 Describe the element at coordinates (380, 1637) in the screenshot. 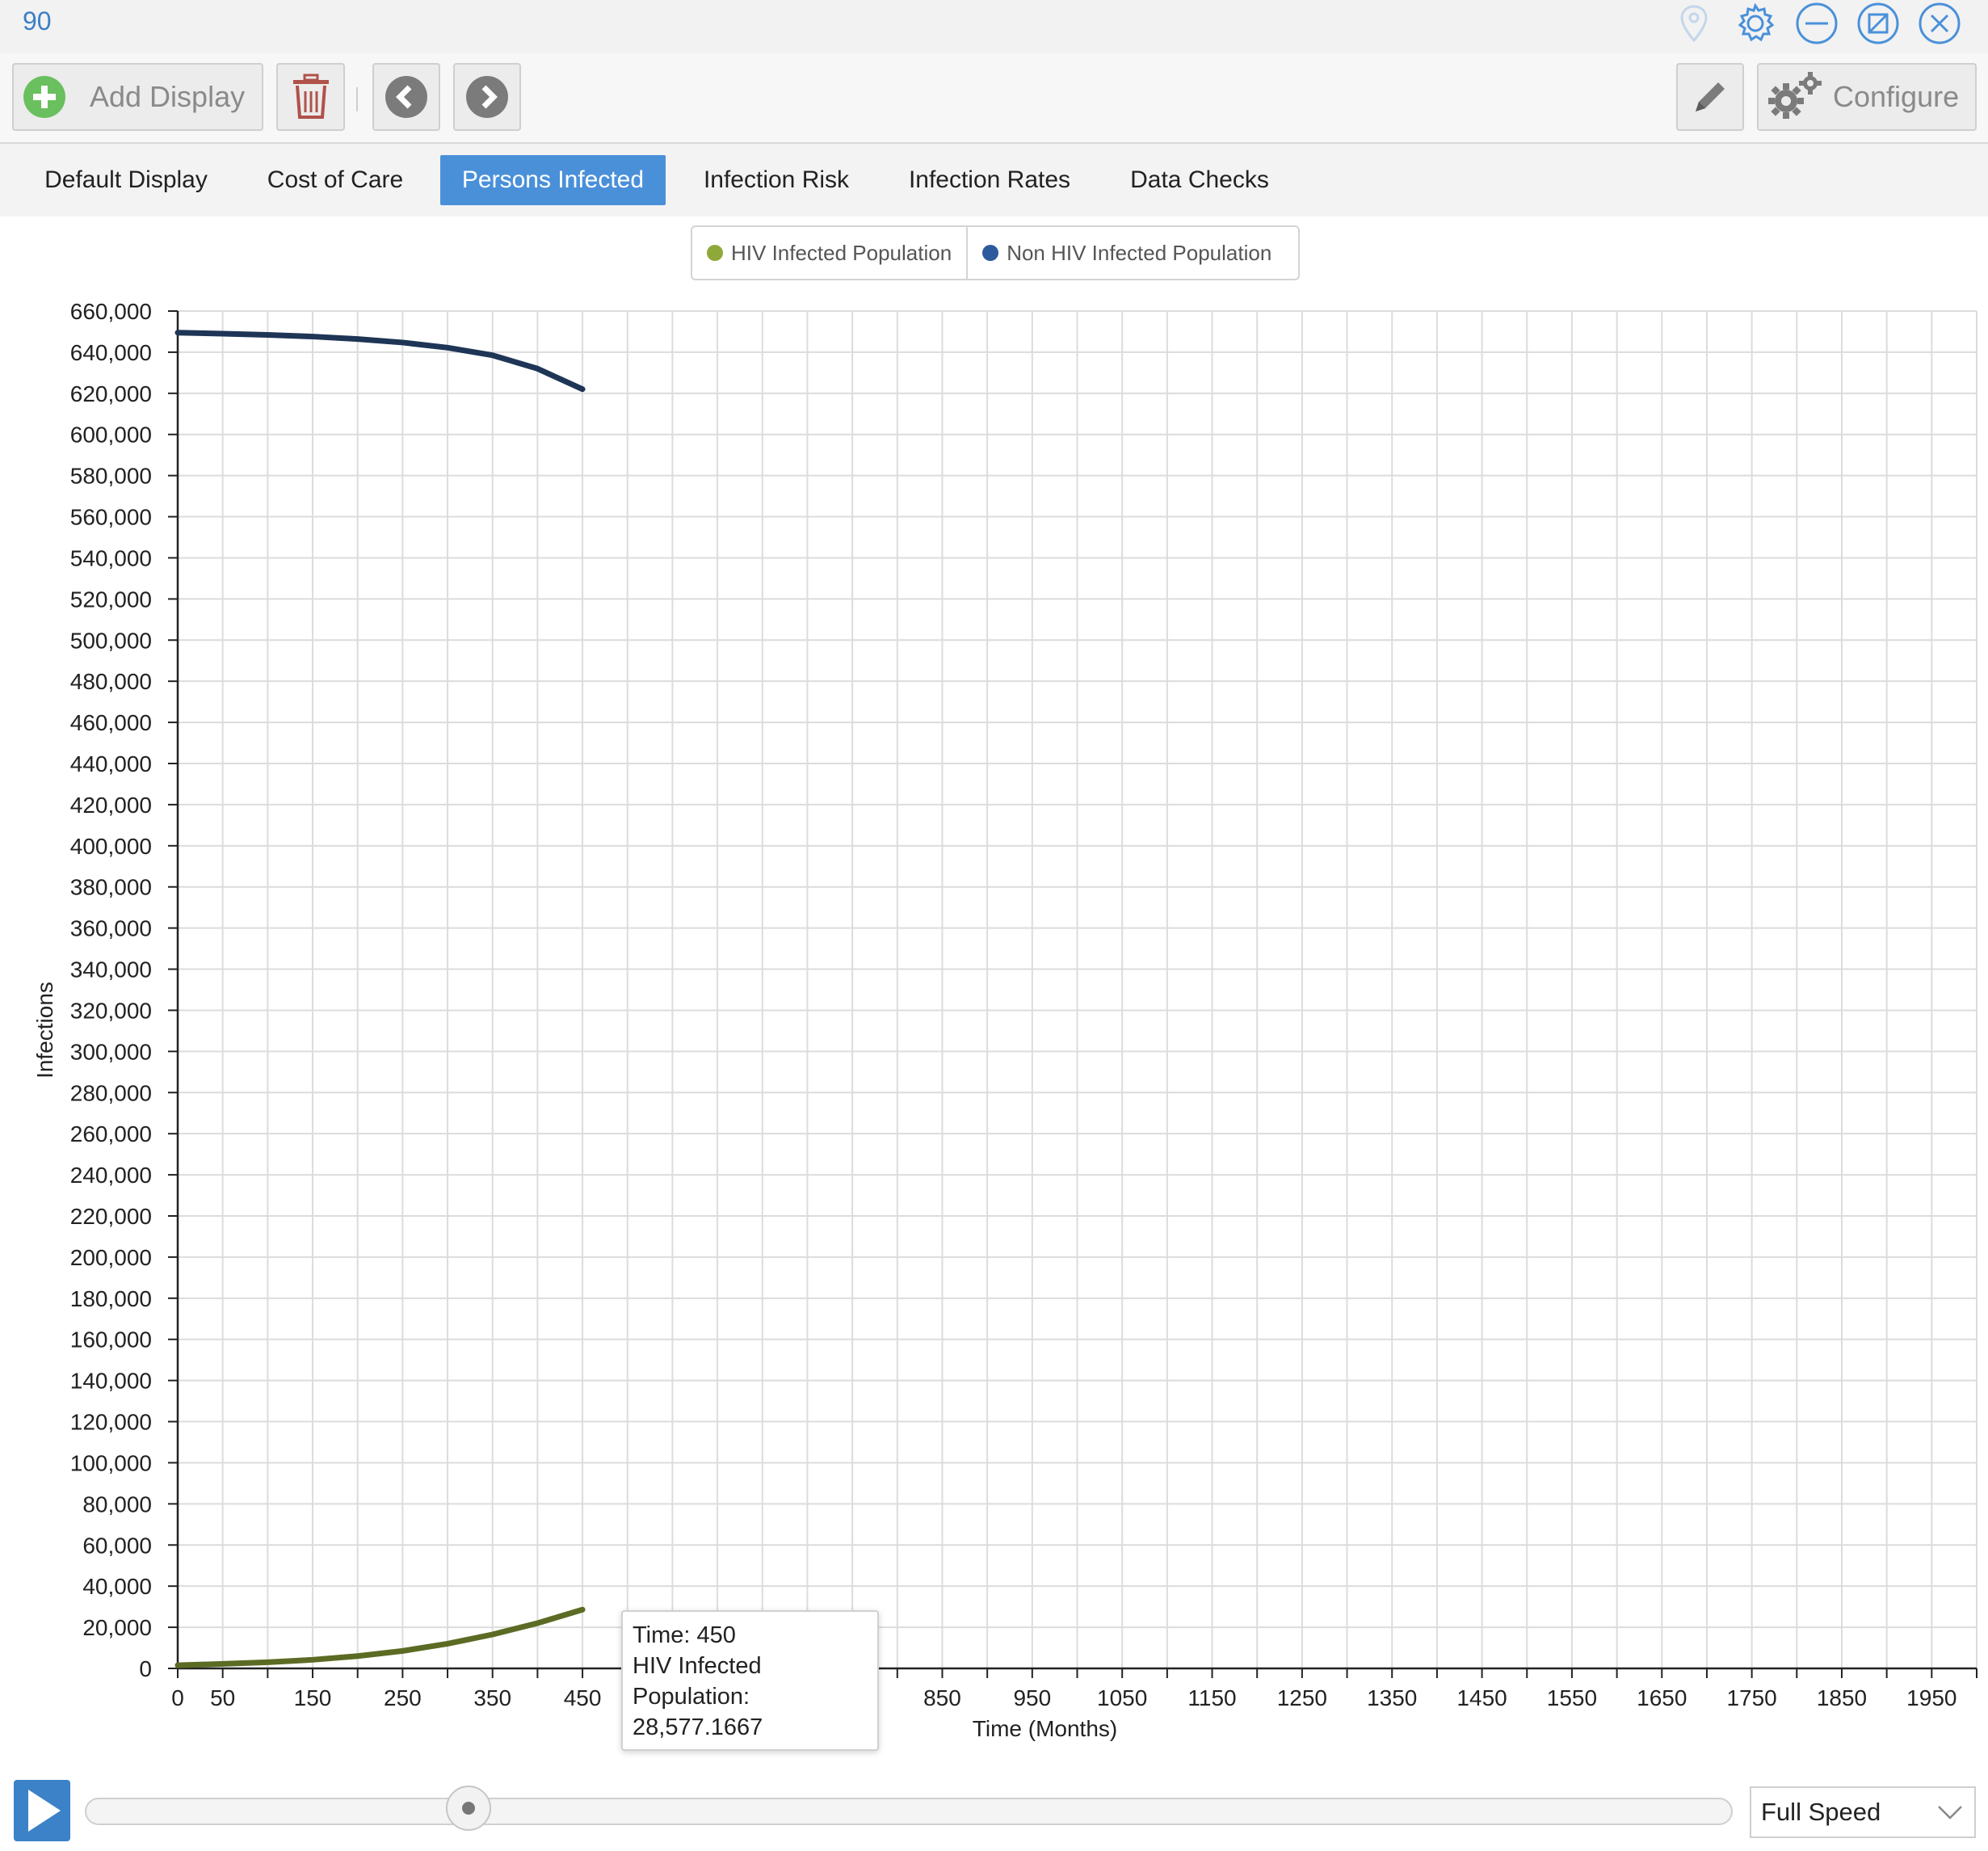

I see `series-line-hiv-infected` at that location.